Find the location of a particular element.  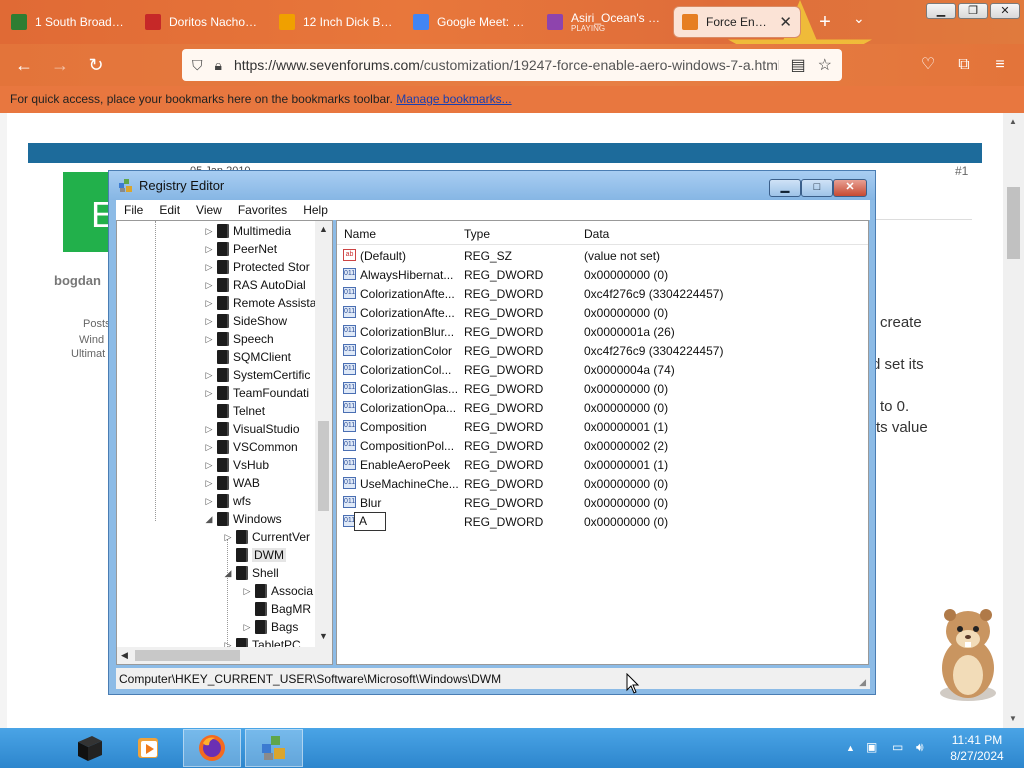

tree-node: ▷ CurrentVer is located at coordinates (266, 537).